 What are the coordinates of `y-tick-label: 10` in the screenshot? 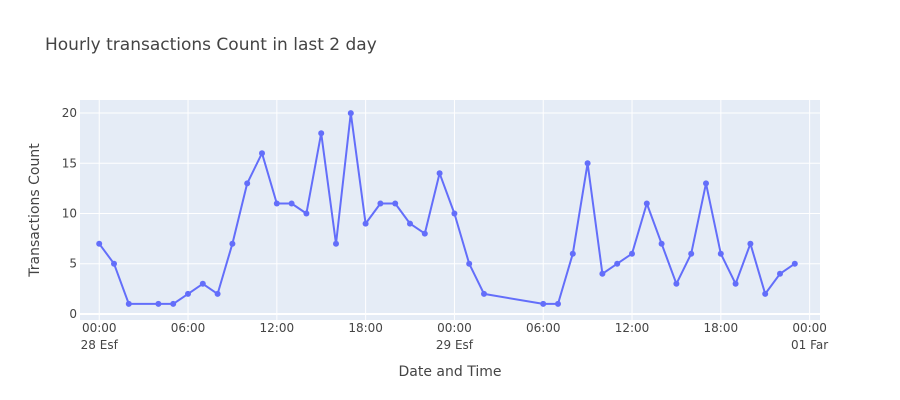 It's located at (69, 214).